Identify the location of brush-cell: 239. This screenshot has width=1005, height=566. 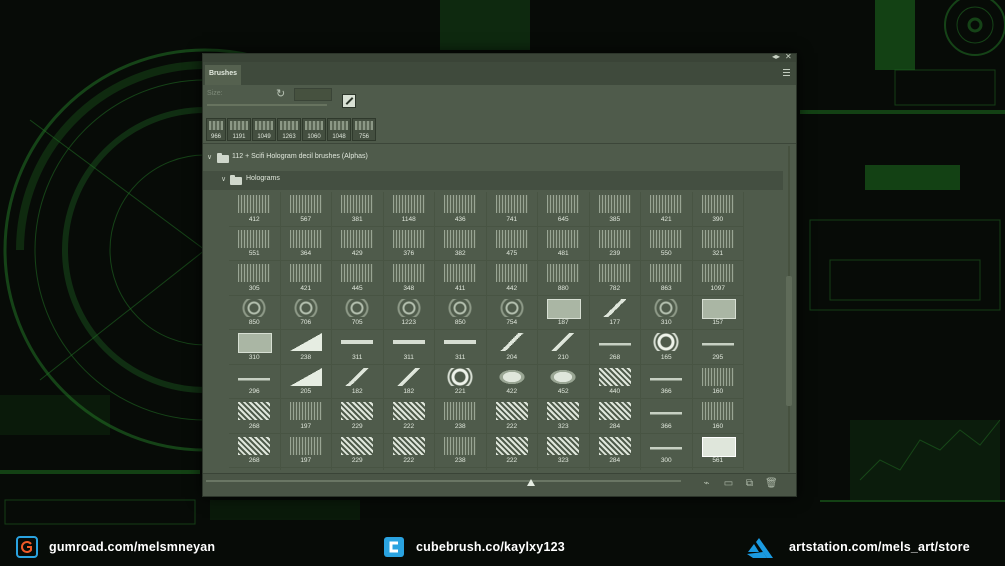
(615, 243).